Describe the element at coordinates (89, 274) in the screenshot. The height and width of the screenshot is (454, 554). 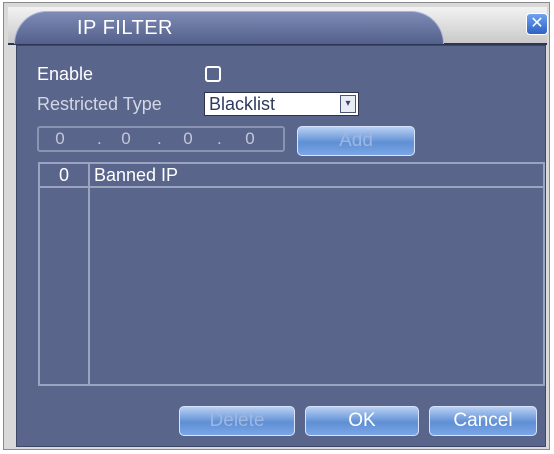
I see `column-divider` at that location.